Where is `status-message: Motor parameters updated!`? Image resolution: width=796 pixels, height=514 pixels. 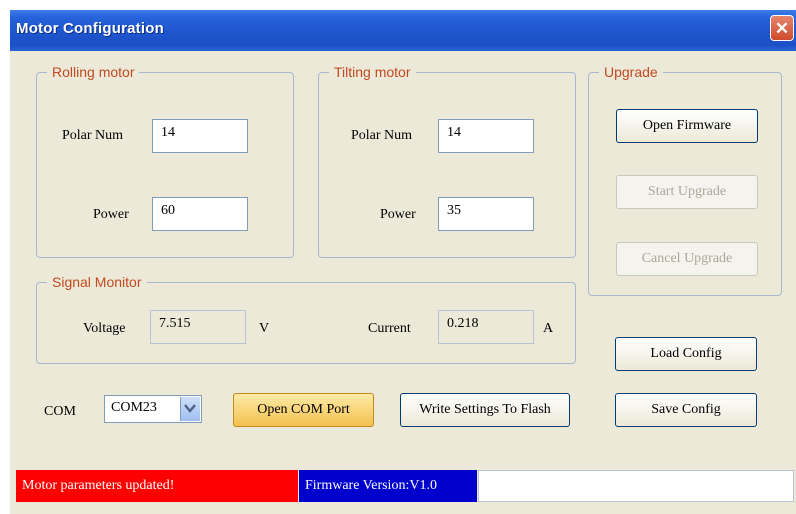 status-message: Motor parameters updated! is located at coordinates (157, 486).